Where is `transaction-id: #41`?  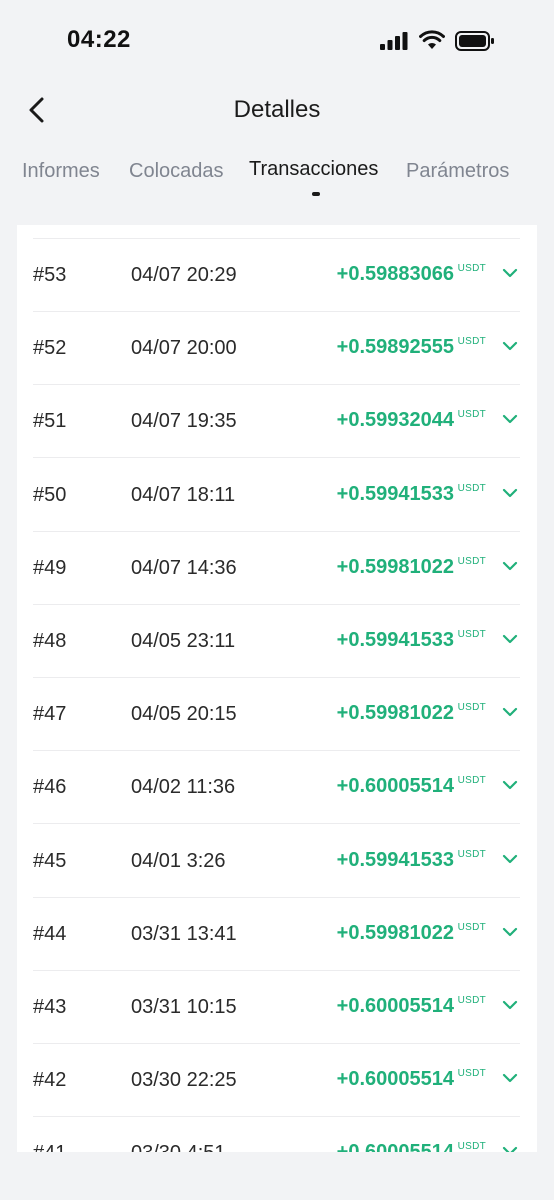
transaction-id: #41 is located at coordinates (49, 1147).